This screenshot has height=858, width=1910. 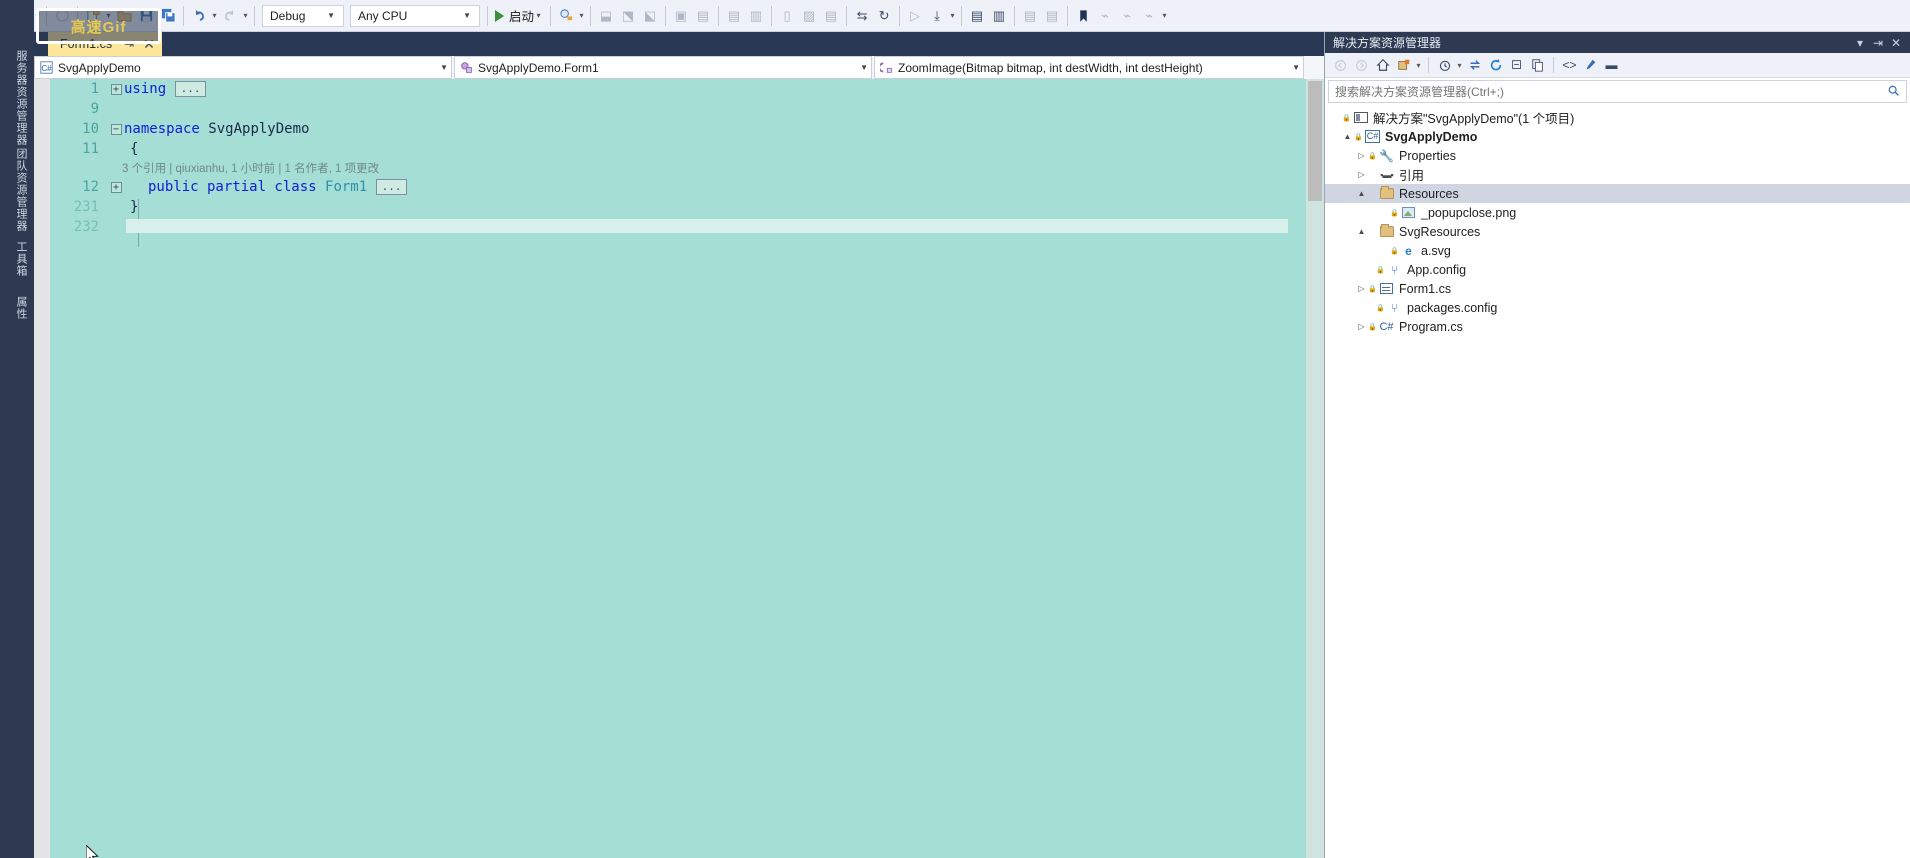 What do you see at coordinates (831, 16) in the screenshot?
I see `goto-icon: ▤` at bounding box center [831, 16].